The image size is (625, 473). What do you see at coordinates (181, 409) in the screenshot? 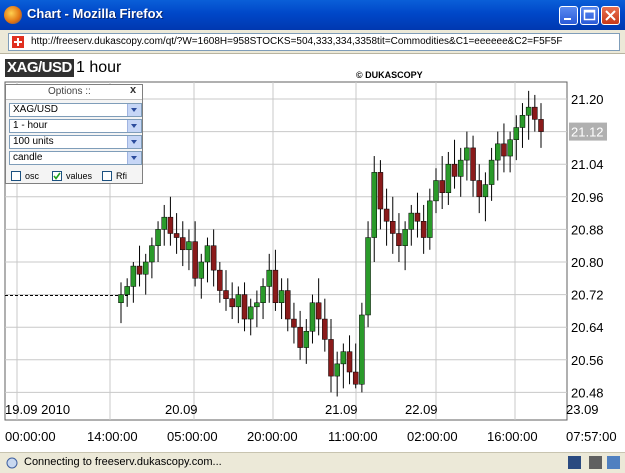
I see `date-label: 20.09` at bounding box center [181, 409].